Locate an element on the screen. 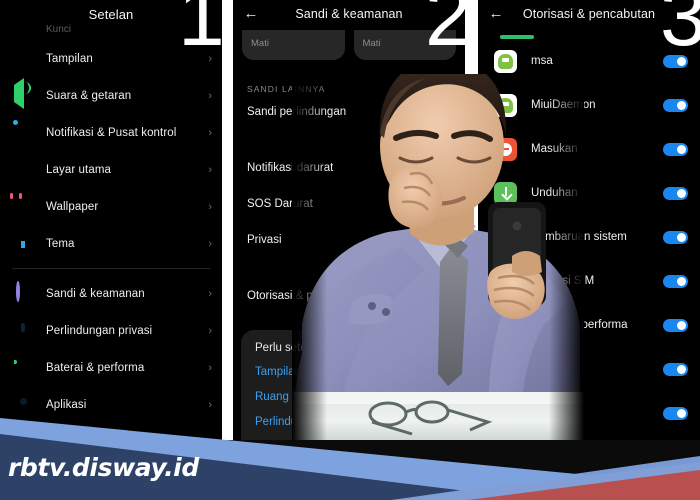 Image resolution: width=700 pixels, height=500 pixels. sidebar-item-label: Tampilan is located at coordinates (69, 58).